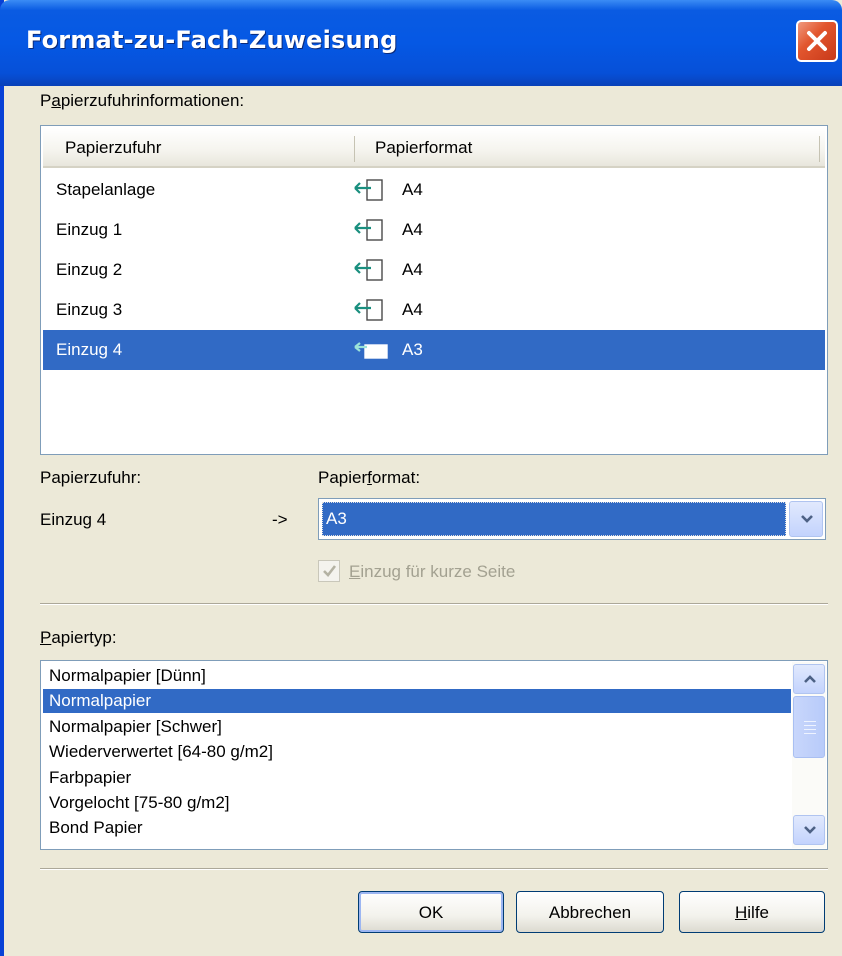 The height and width of the screenshot is (956, 842). What do you see at coordinates (421, 43) in the screenshot?
I see `title-bar: Format-zu-Fach-Zuweisung` at bounding box center [421, 43].